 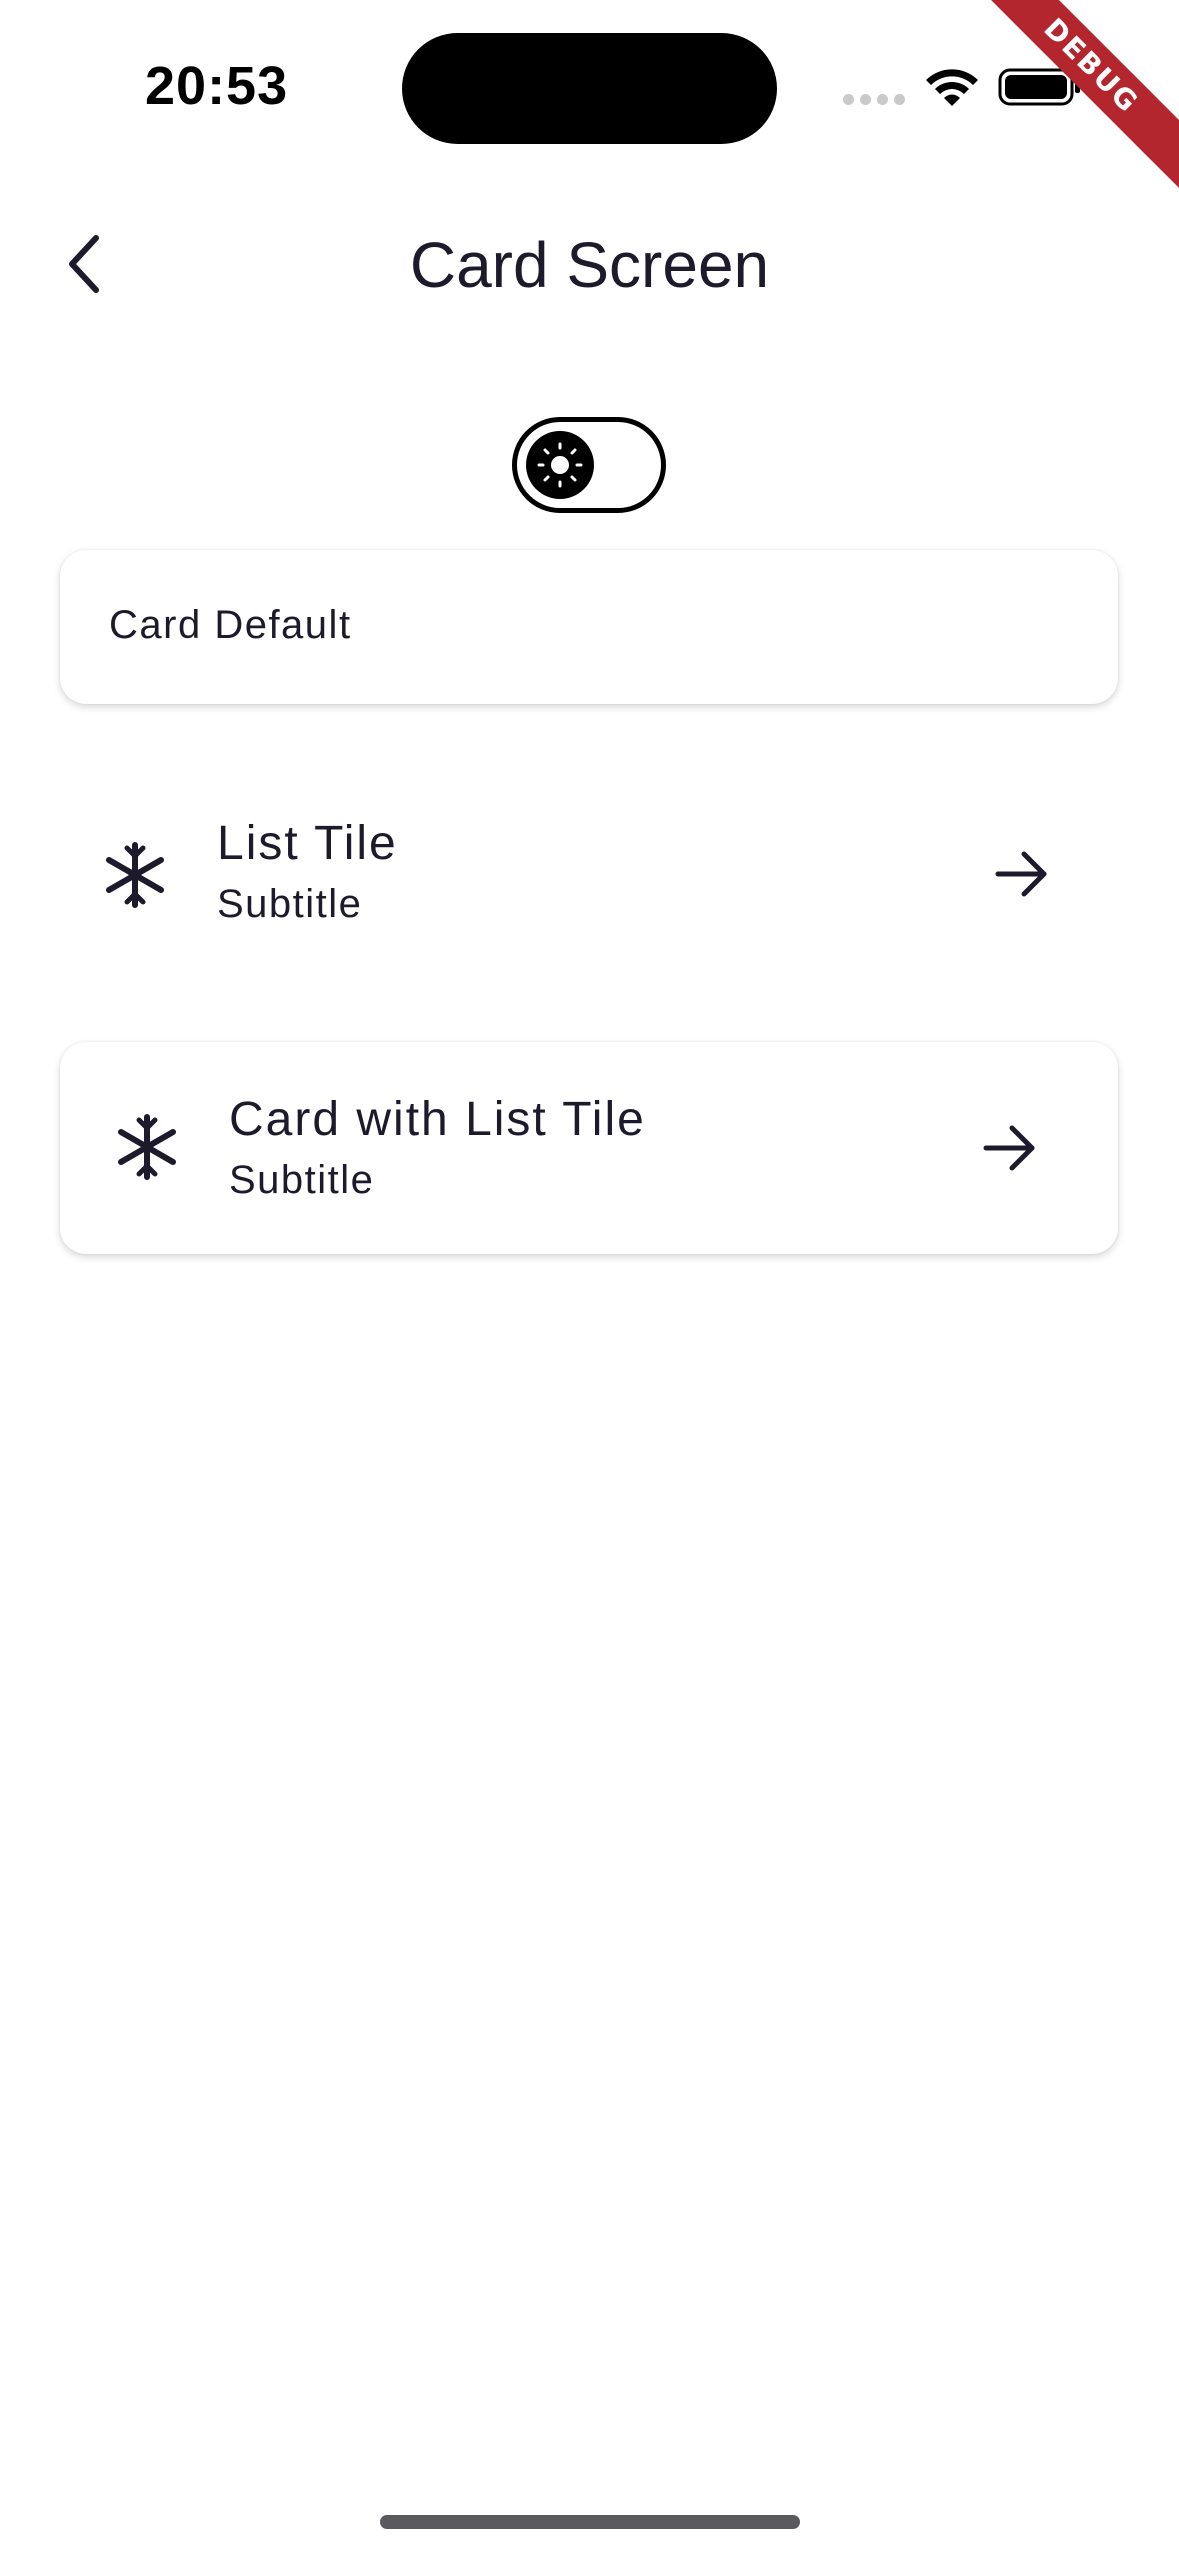 What do you see at coordinates (437, 1119) in the screenshot?
I see `card-list-tile-title: Card with List Tile` at bounding box center [437, 1119].